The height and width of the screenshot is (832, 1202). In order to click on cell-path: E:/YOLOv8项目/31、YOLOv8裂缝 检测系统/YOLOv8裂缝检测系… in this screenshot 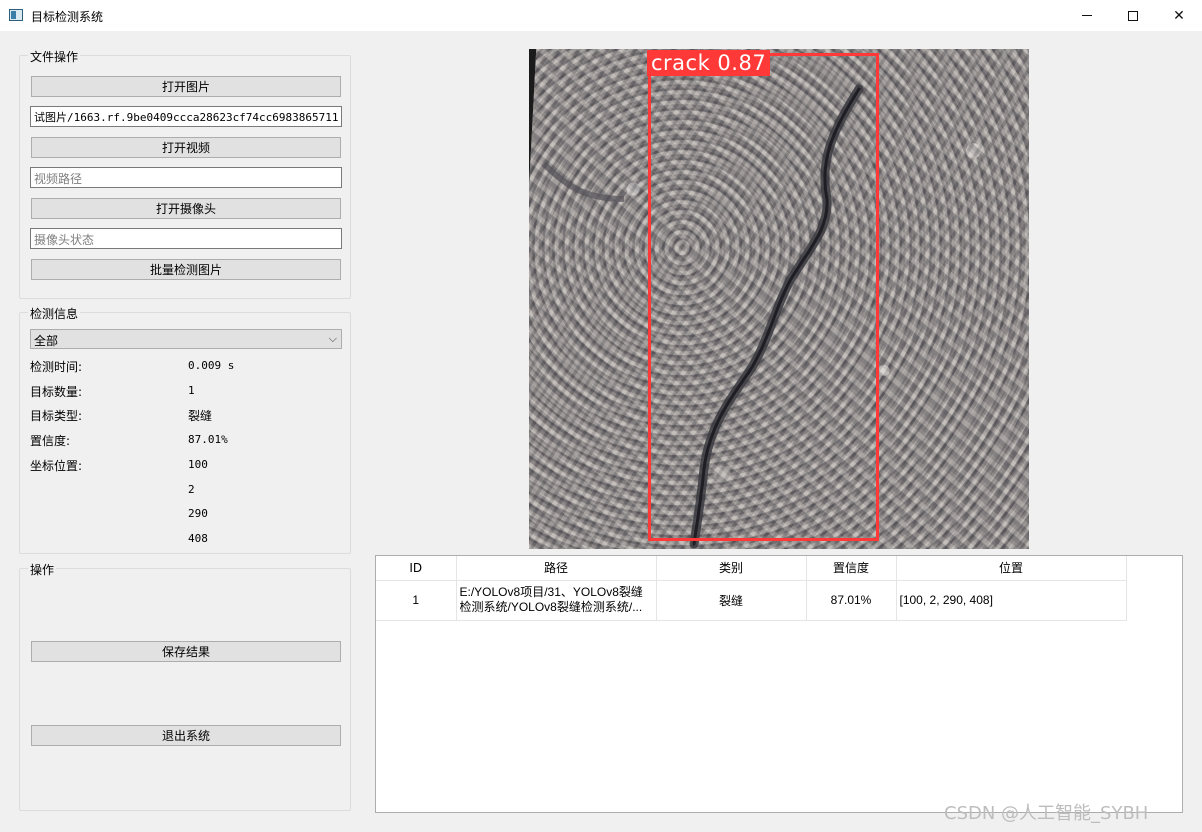, I will do `click(556, 600)`.